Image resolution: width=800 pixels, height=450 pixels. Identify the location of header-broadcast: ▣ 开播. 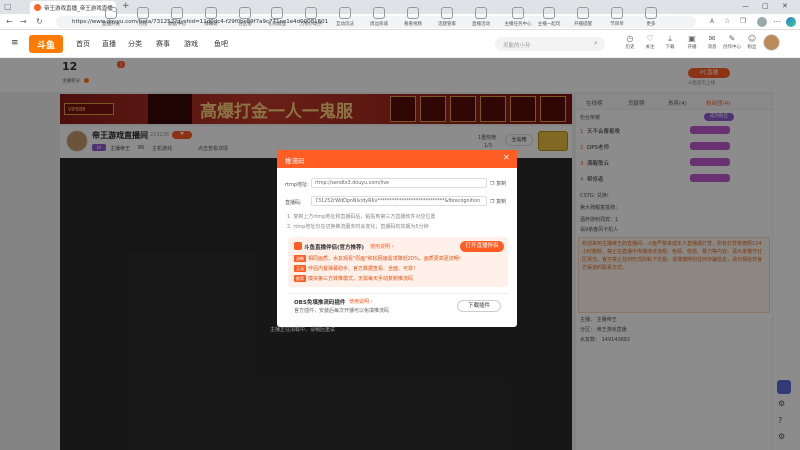
(692, 42).